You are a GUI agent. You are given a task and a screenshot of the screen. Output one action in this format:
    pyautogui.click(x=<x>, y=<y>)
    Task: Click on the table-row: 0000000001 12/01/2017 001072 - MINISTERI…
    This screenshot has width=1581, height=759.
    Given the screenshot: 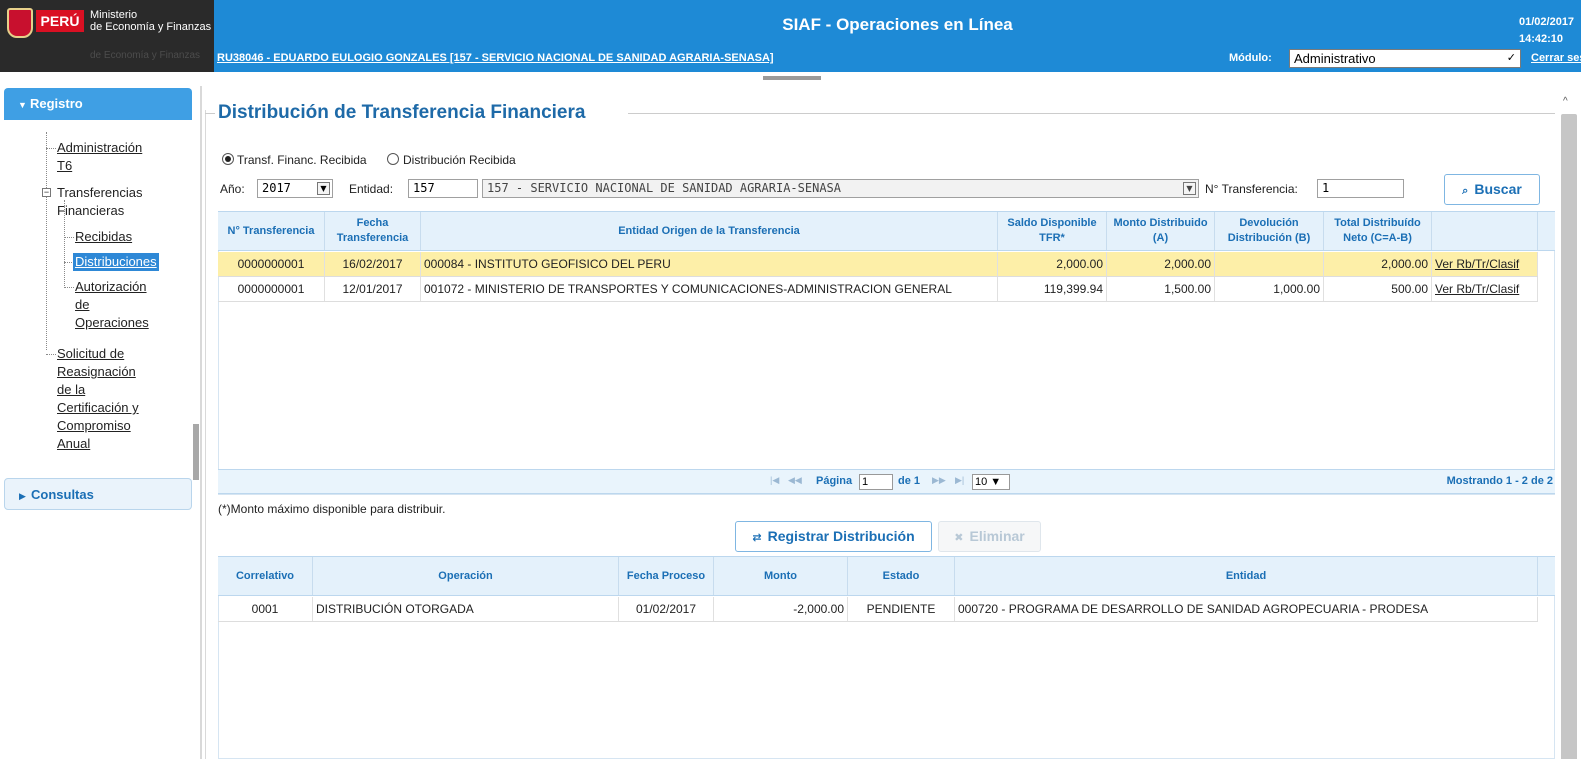 What is the action you would take?
    pyautogui.click(x=878, y=289)
    